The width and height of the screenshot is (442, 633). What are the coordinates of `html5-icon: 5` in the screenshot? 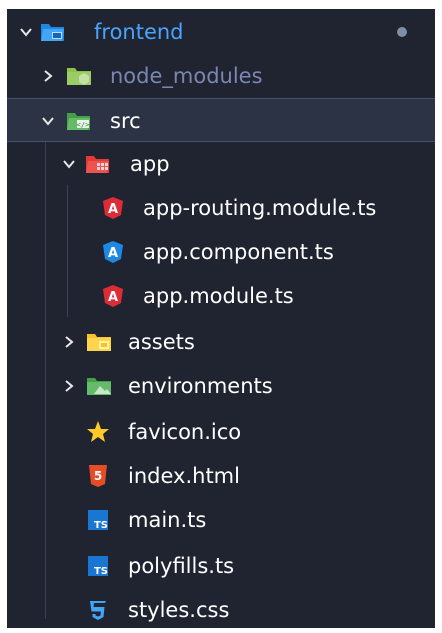 It's located at (98, 476).